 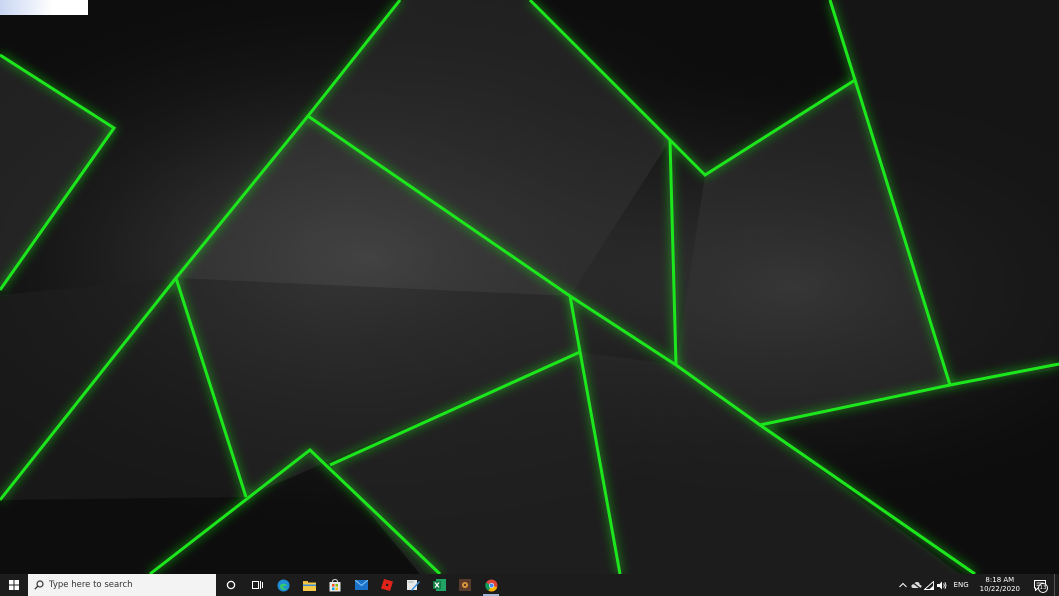 I want to click on action-center-button: 13, so click(x=1040, y=585).